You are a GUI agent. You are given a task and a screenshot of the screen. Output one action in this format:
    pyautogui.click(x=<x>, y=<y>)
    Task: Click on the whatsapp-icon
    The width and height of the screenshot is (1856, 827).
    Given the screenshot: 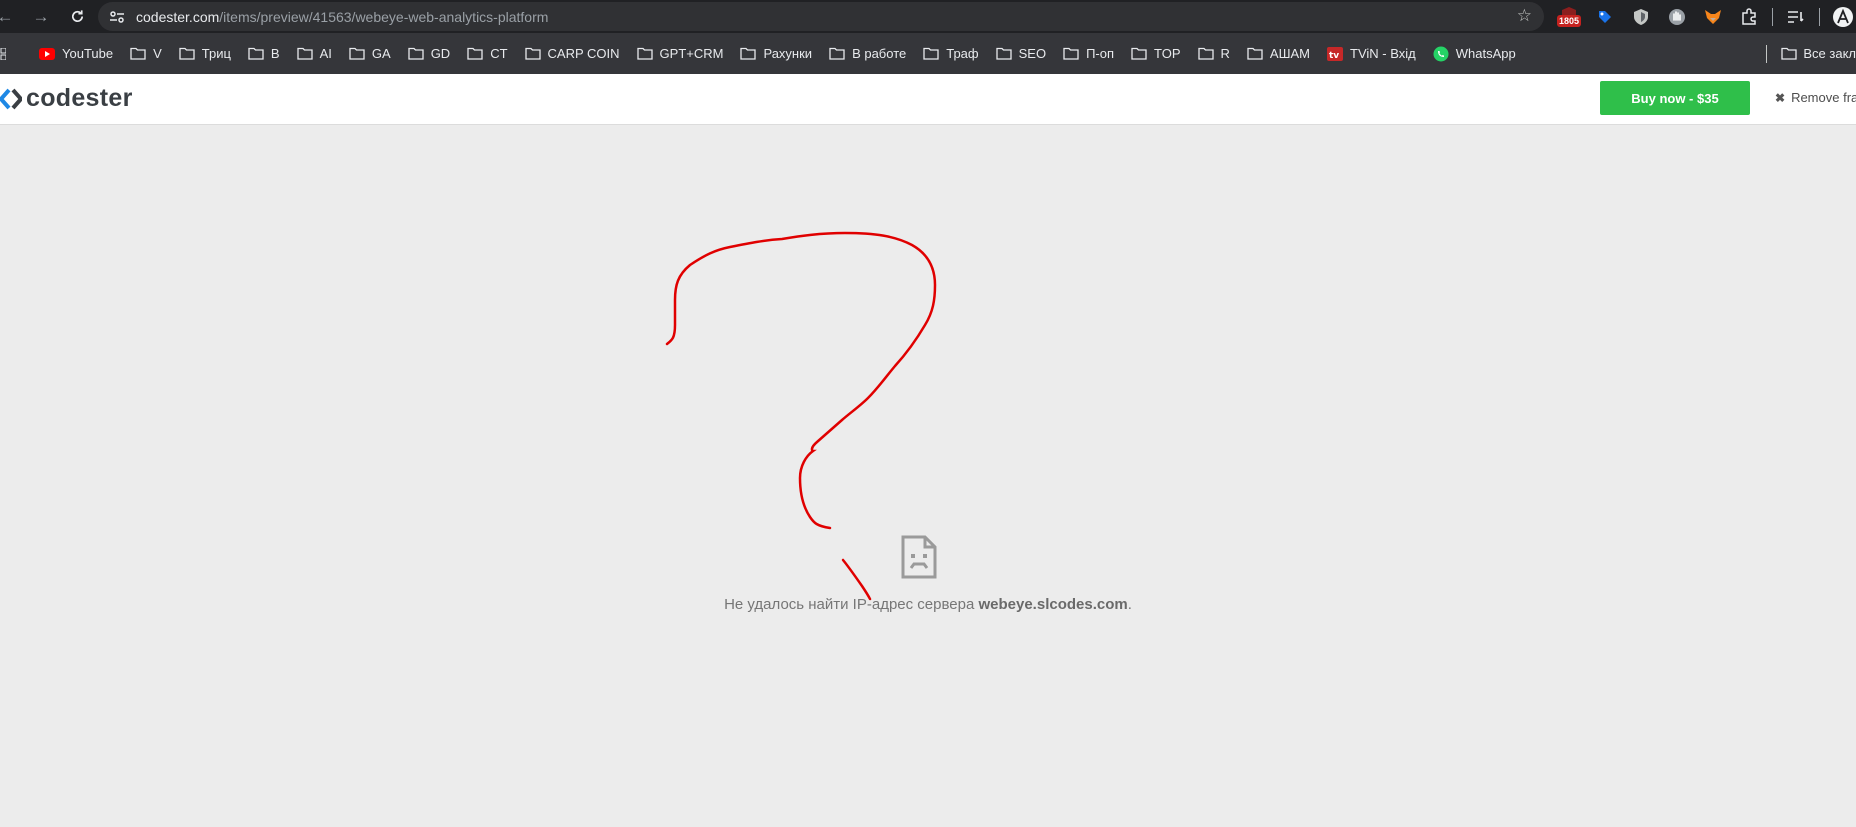 What is the action you would take?
    pyautogui.click(x=1444, y=54)
    